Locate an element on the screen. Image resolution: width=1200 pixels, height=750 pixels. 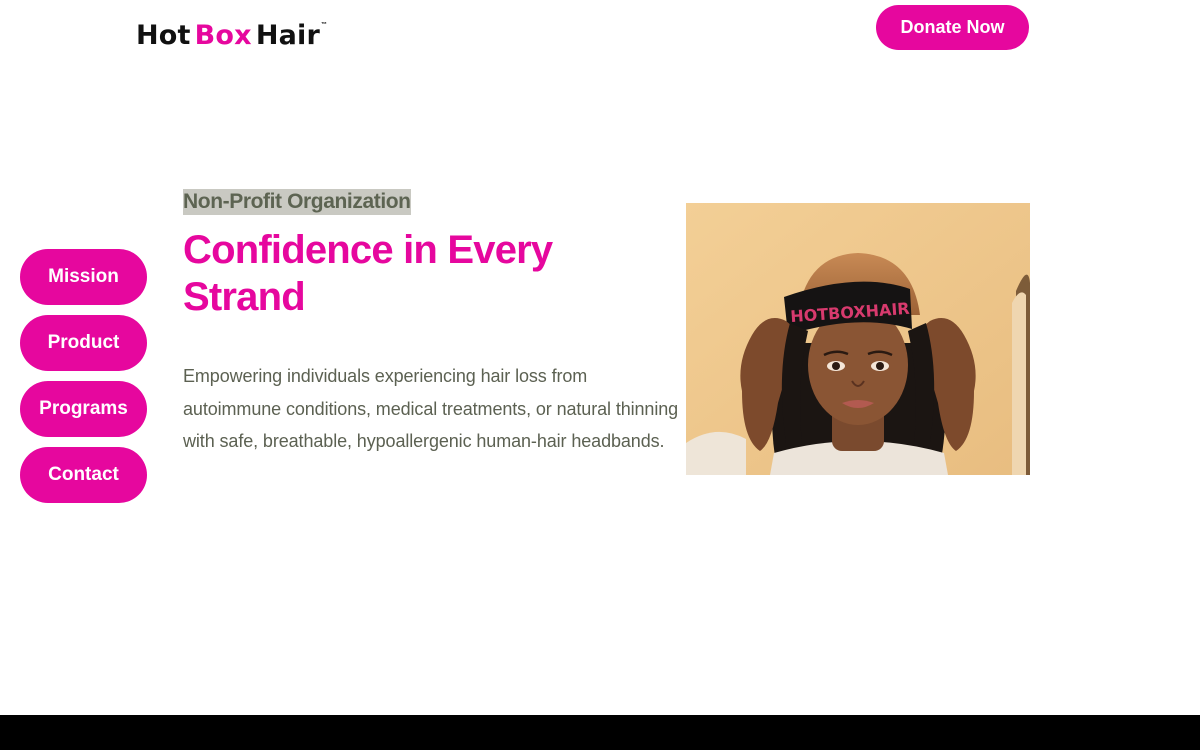
hotboxhair-logo: Hot Box Hair ™ is located at coordinates (231, 37).